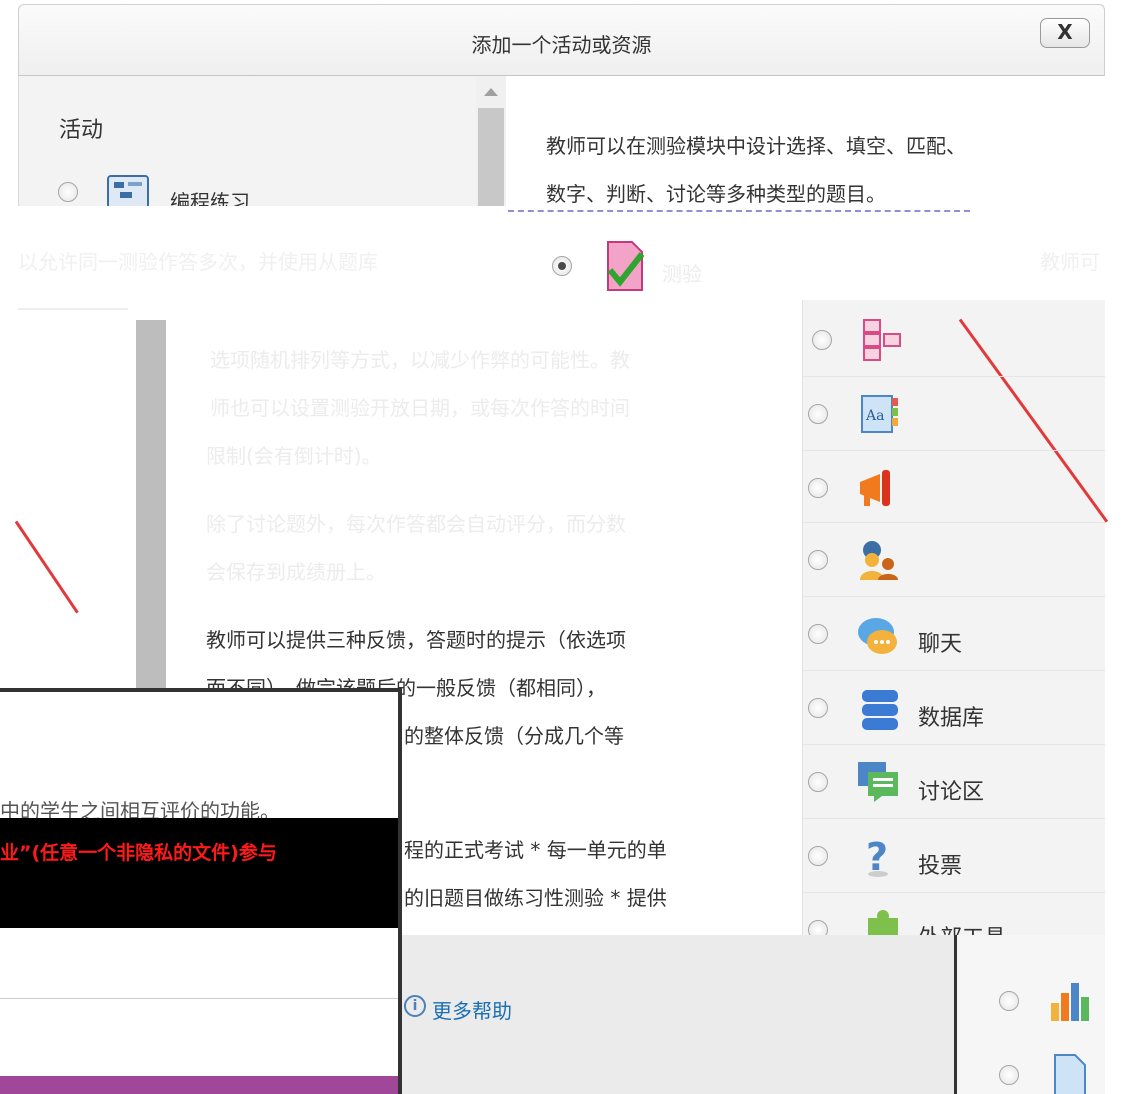 This screenshot has width=1122, height=1094. What do you see at coordinates (1070, 262) in the screenshot?
I see `ghost-text-right: 教师可` at bounding box center [1070, 262].